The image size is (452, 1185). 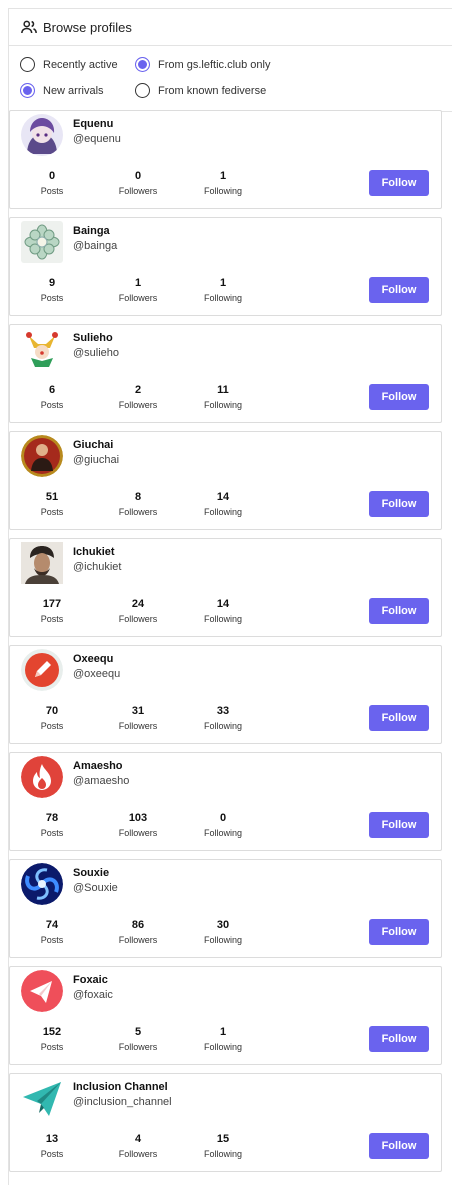 I want to click on profile-name: Oxeequ, so click(x=93, y=659).